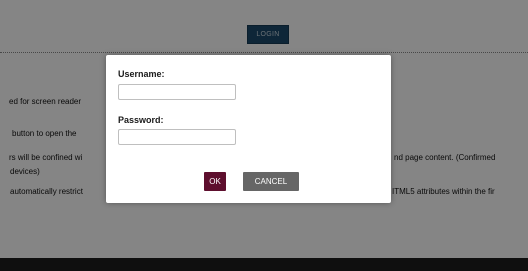 The height and width of the screenshot is (271, 528). What do you see at coordinates (177, 137) in the screenshot?
I see `password-input` at bounding box center [177, 137].